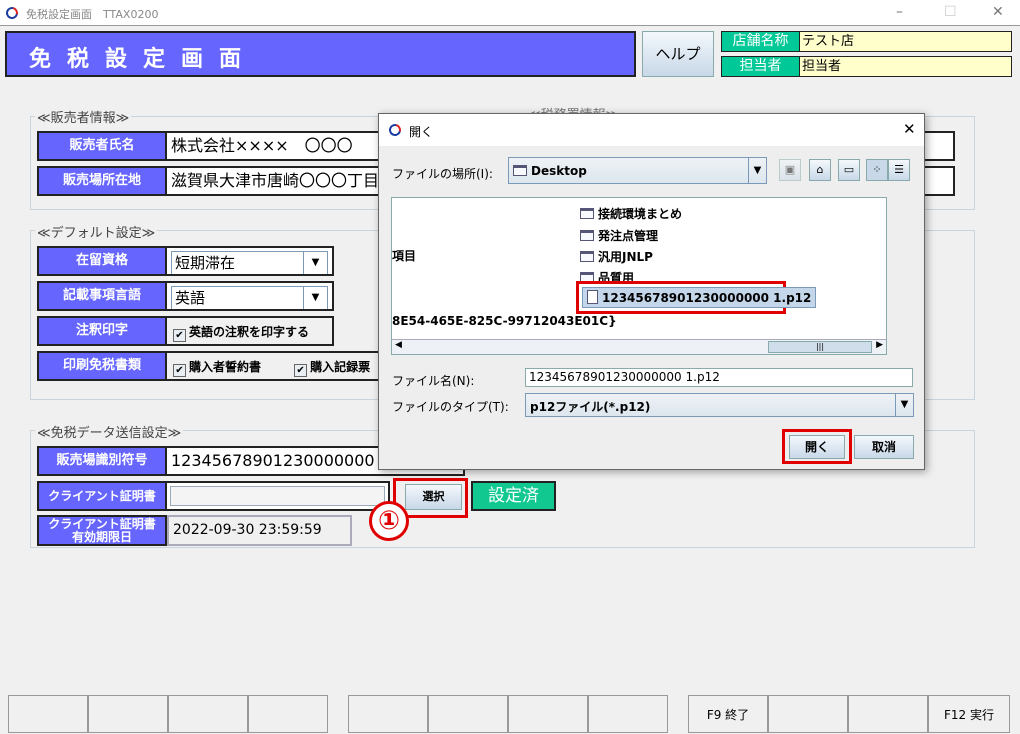 This screenshot has height=734, width=1020. Describe the element at coordinates (719, 377) in the screenshot. I see `filename-input: 12345678901230000000 1.p12` at that location.